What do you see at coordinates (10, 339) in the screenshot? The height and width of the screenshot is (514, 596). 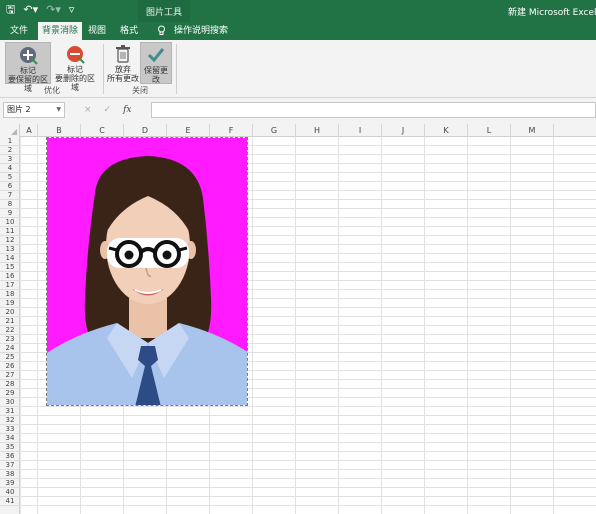 I see `row-header: 23` at bounding box center [10, 339].